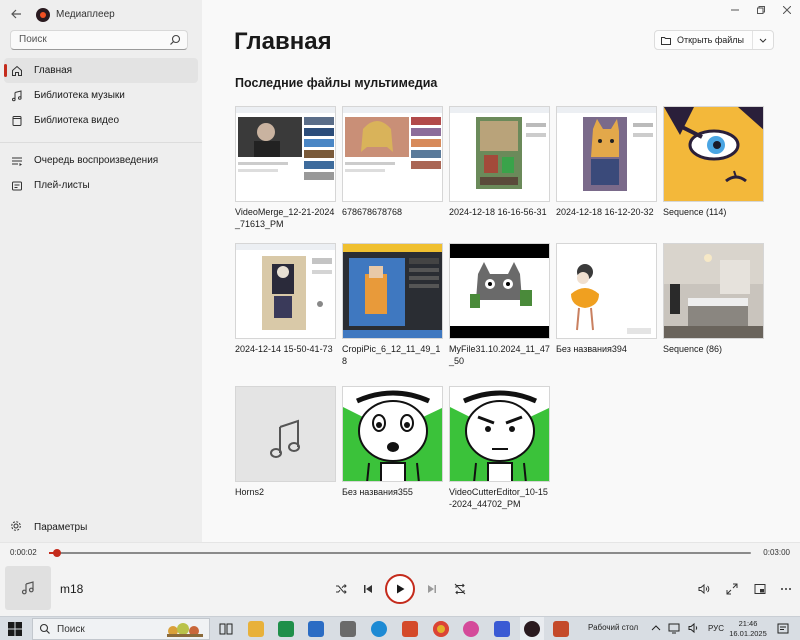  What do you see at coordinates (101, 70) in the screenshot?
I see `nav-item-home: Главная` at bounding box center [101, 70].